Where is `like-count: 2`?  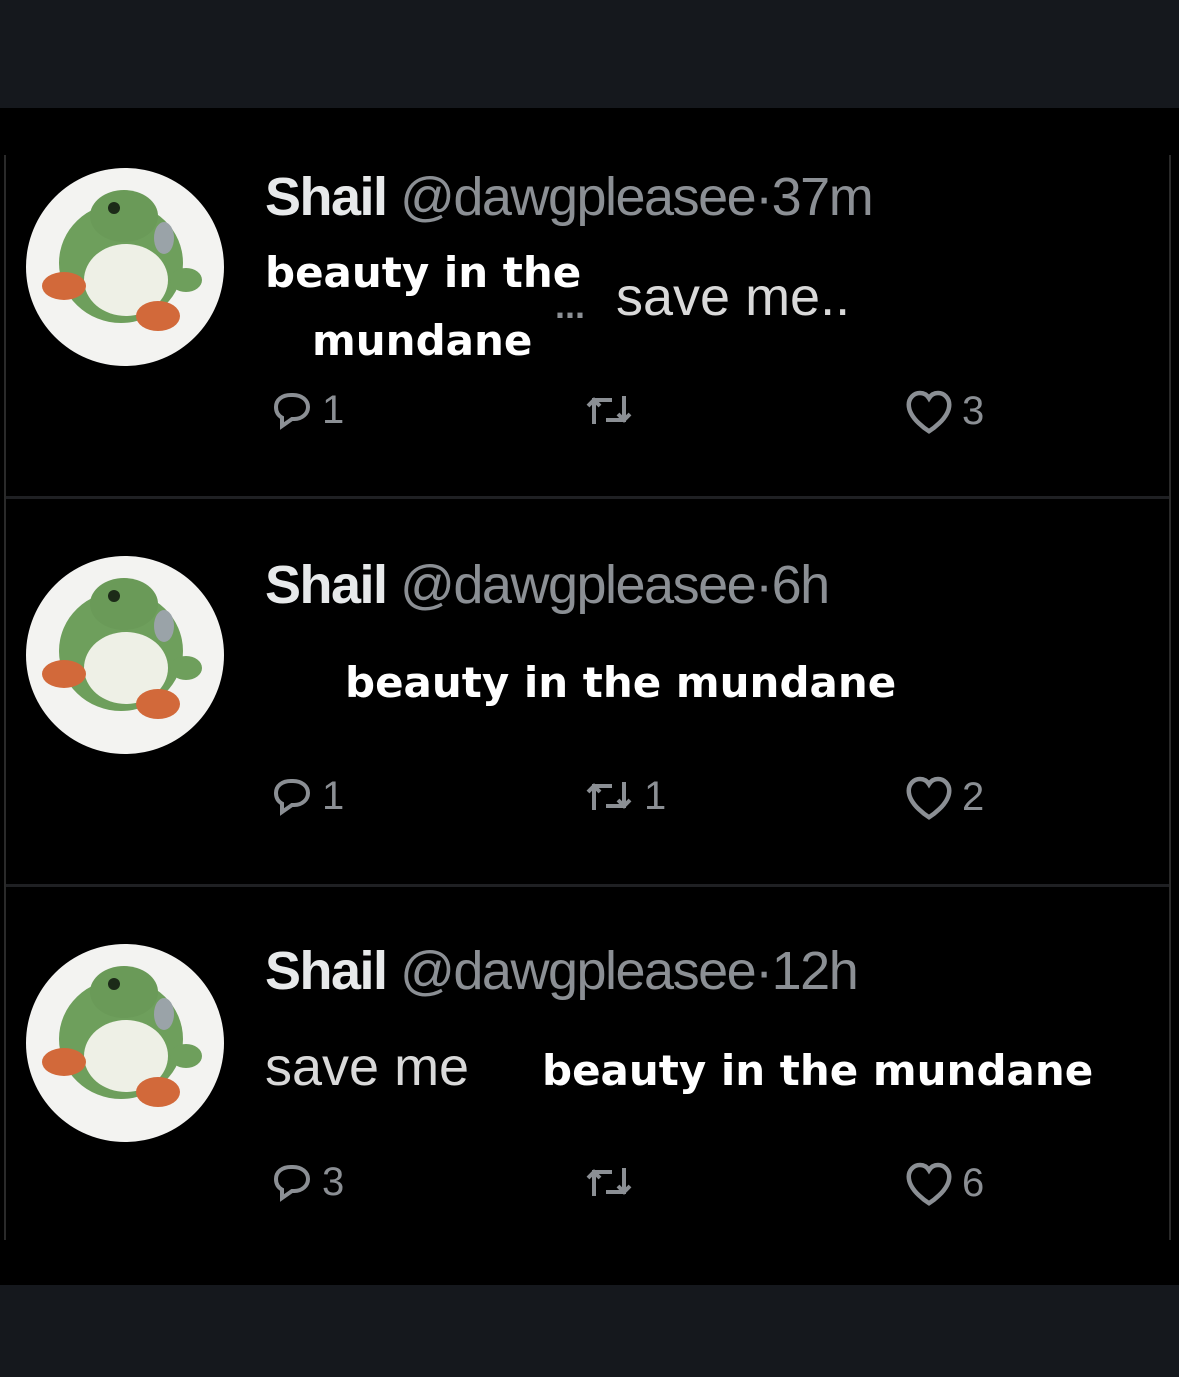 like-count: 2 is located at coordinates (973, 796).